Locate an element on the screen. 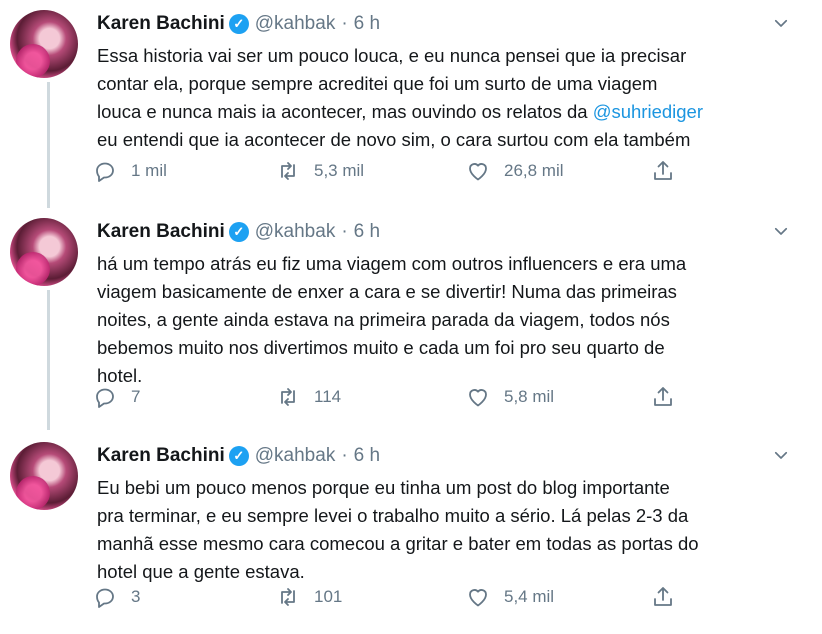  like-count: 5,4 mil is located at coordinates (529, 596).